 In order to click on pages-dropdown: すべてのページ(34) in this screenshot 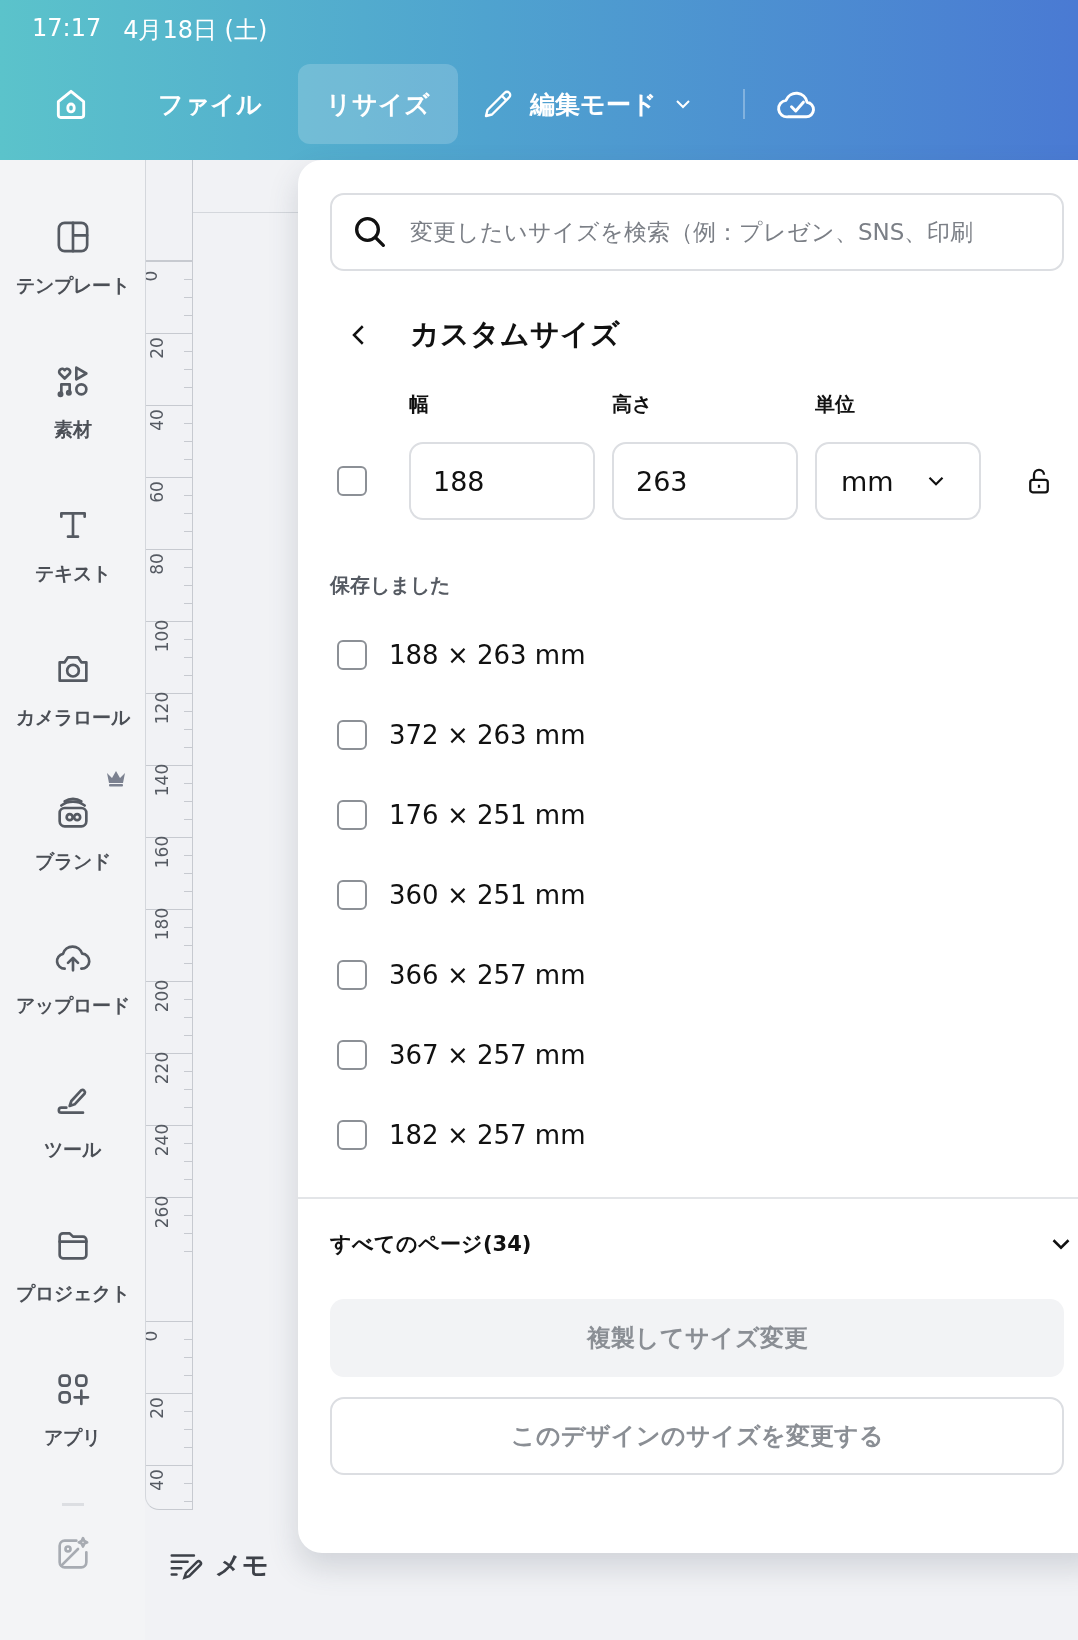, I will do `click(703, 1229)`.